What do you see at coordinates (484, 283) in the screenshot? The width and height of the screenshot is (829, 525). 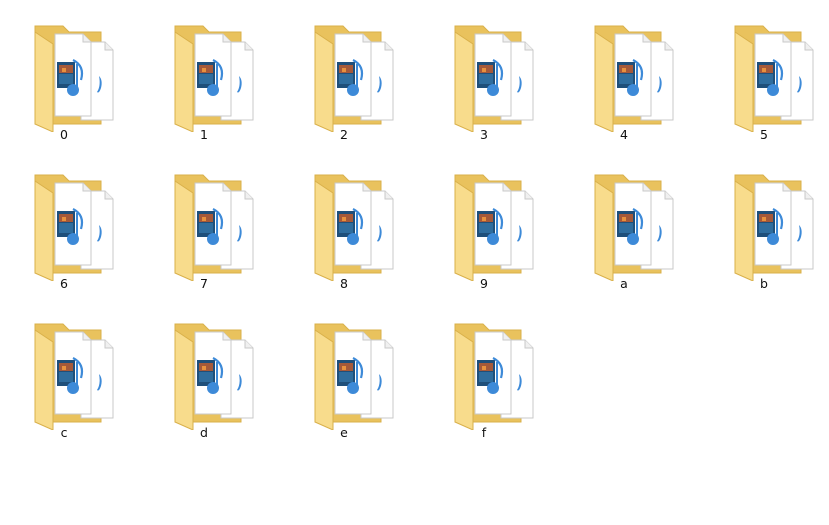 I see `folder-label: 9` at bounding box center [484, 283].